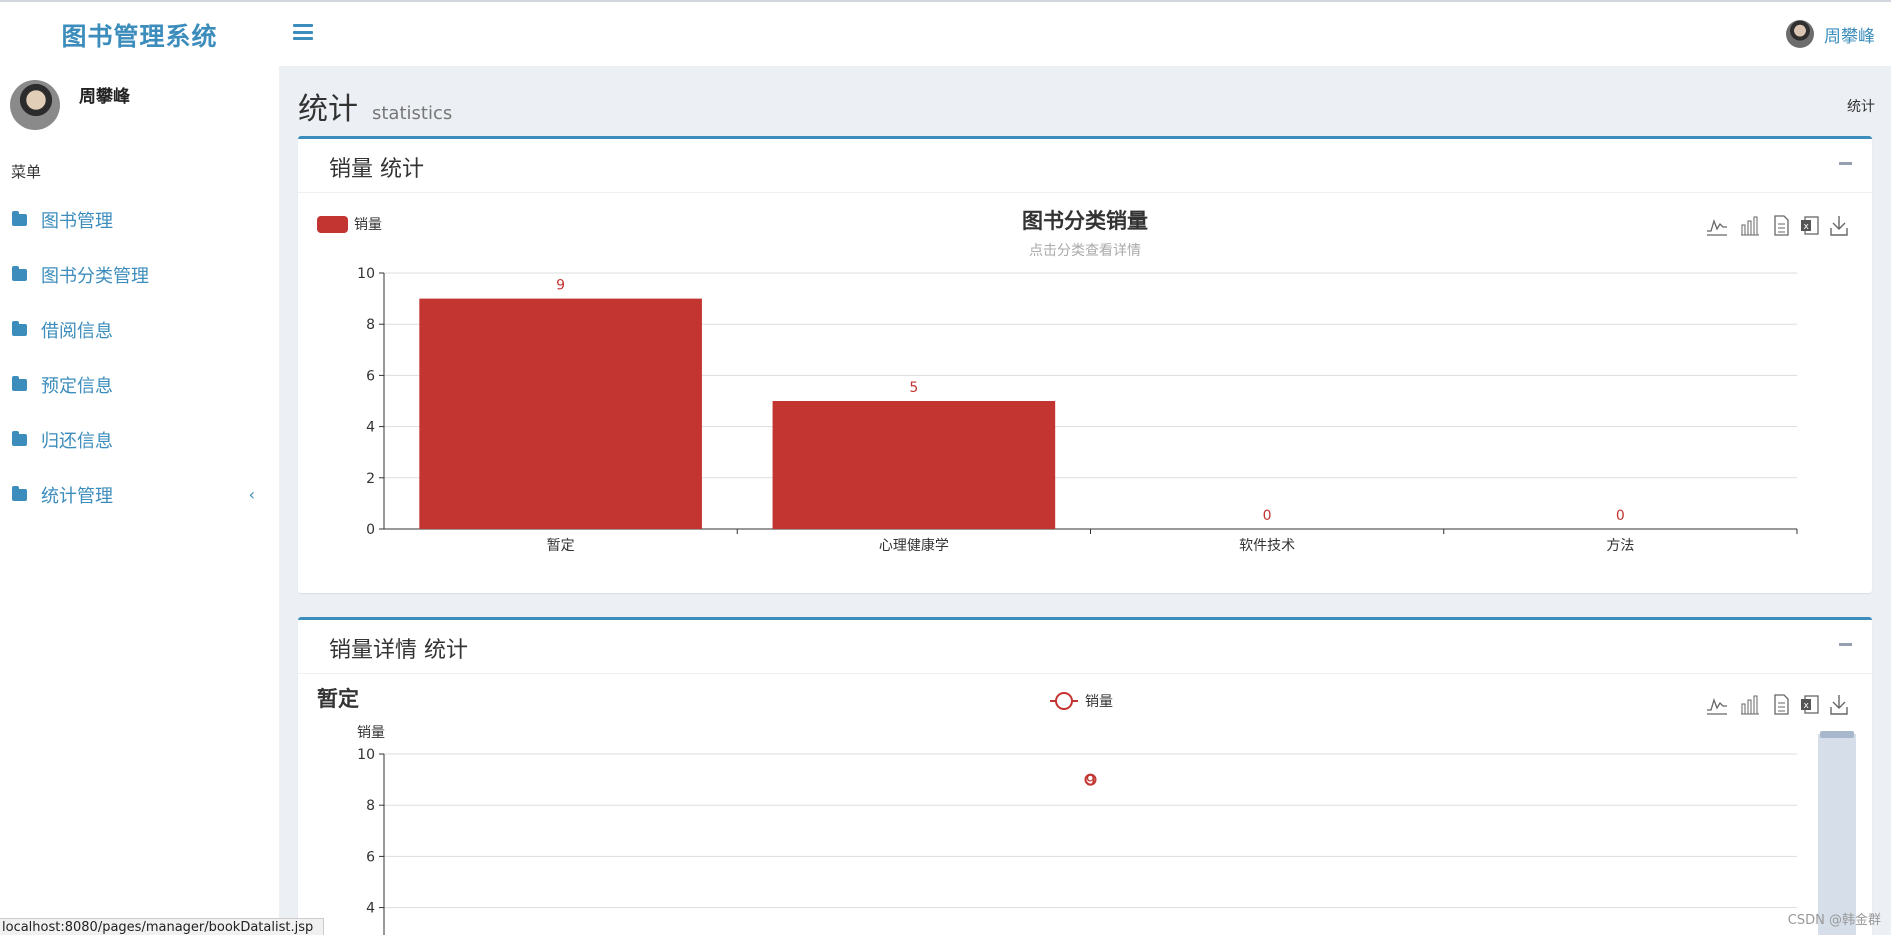  I want to click on page-subtitle: statistics, so click(412, 113).